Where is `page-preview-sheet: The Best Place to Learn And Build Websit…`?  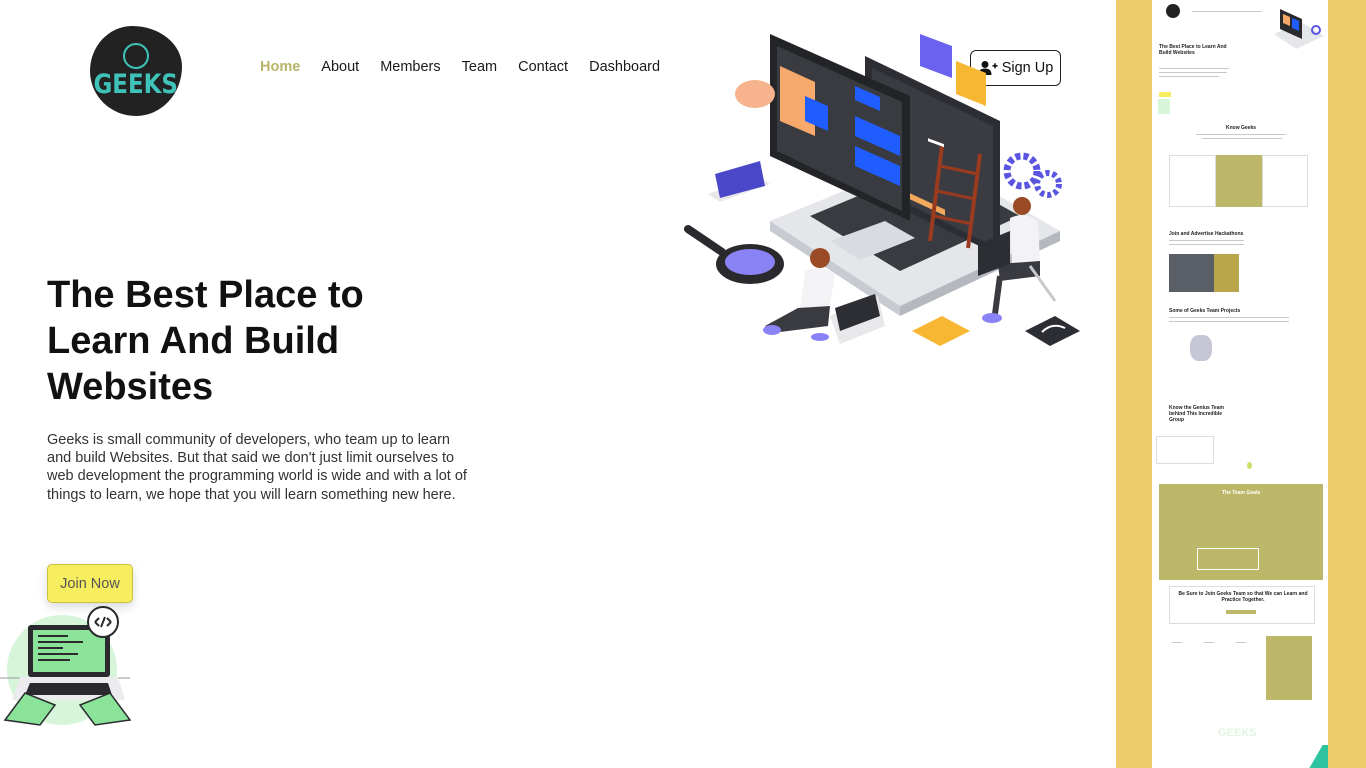
page-preview-sheet: The Best Place to Learn And Build Websit… is located at coordinates (1240, 384).